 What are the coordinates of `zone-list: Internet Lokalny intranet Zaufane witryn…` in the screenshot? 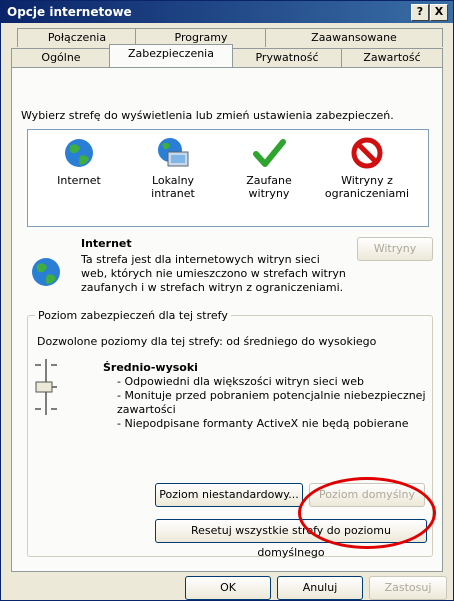 It's located at (228, 178).